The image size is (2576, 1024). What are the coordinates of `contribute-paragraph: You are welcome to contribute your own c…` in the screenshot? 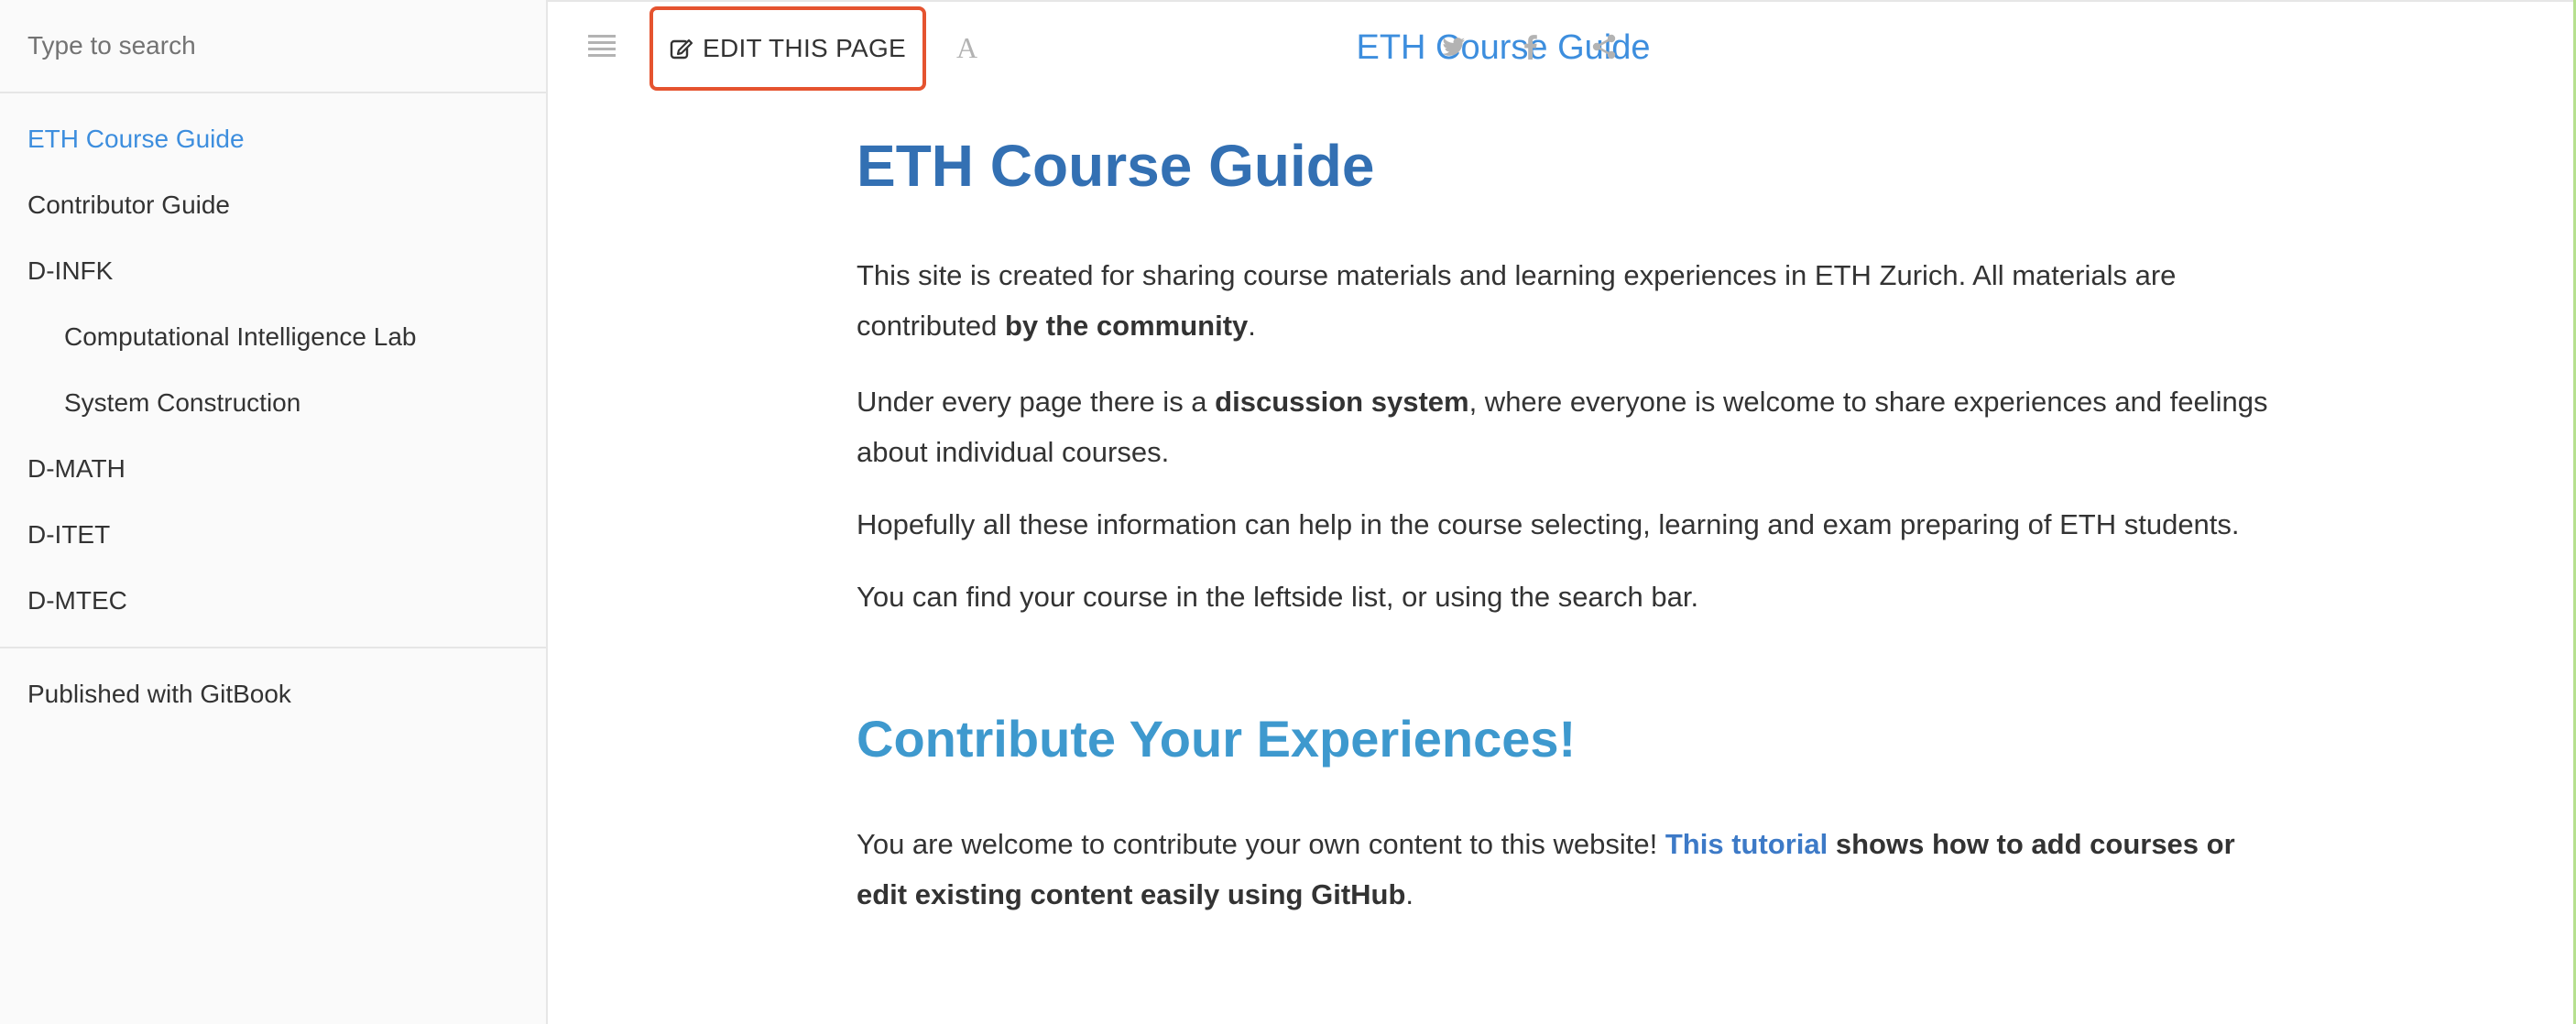 It's located at (1572, 869).